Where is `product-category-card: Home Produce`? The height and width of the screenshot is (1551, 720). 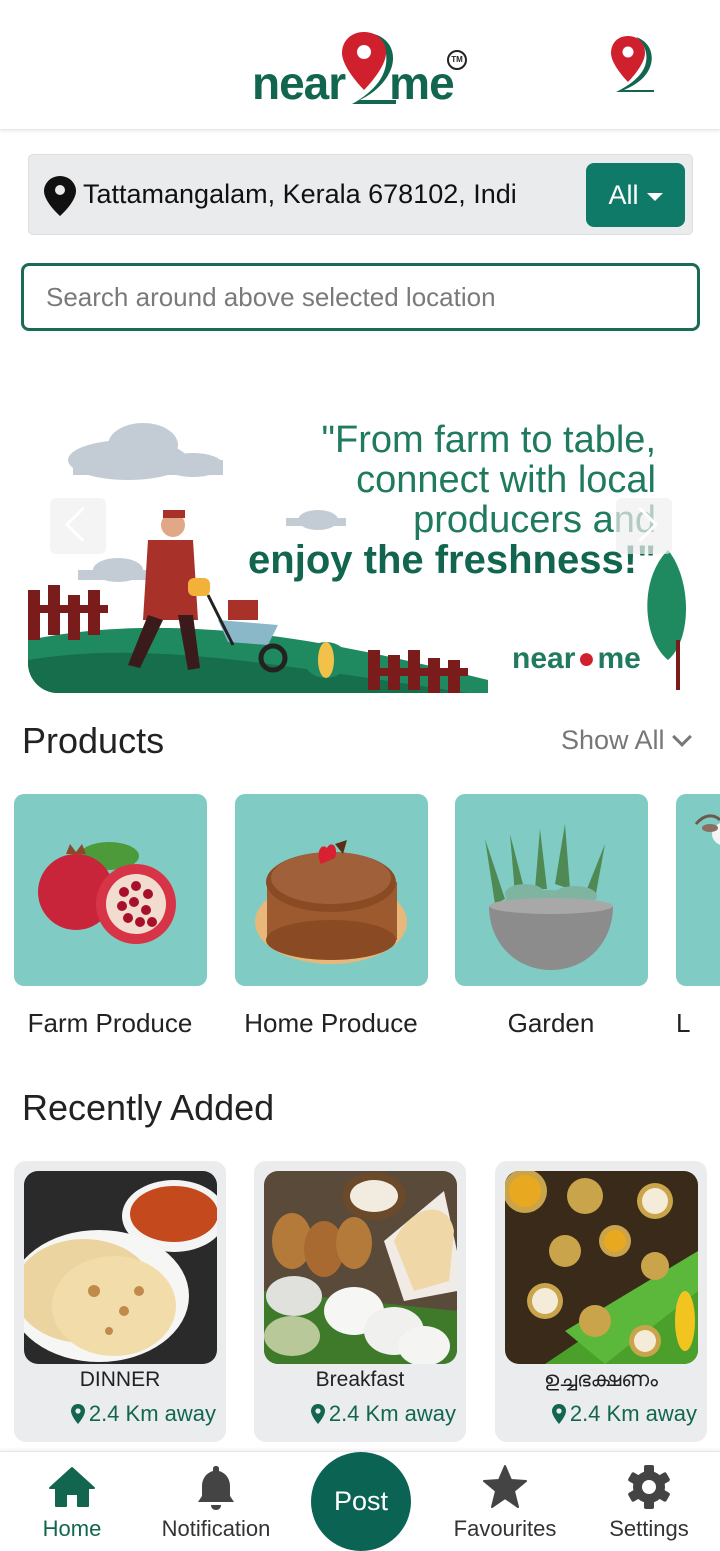 product-category-card: Home Produce is located at coordinates (331, 916).